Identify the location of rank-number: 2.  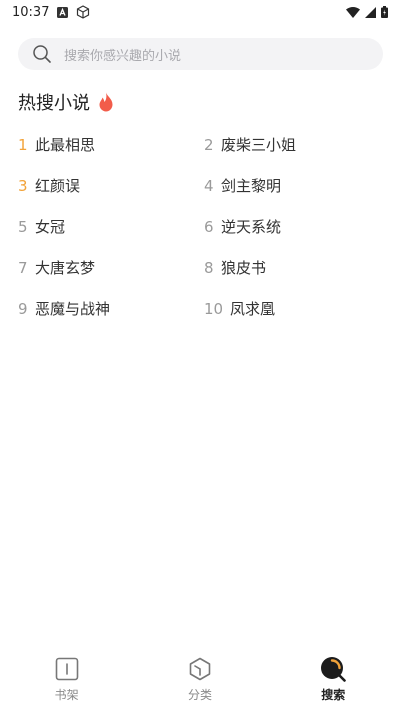
(209, 144).